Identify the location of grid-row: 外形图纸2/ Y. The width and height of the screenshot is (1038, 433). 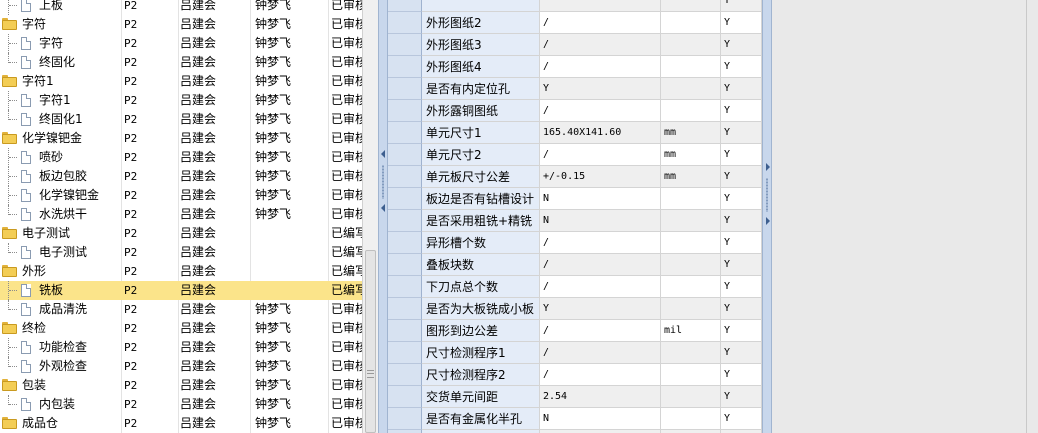
(575, 23).